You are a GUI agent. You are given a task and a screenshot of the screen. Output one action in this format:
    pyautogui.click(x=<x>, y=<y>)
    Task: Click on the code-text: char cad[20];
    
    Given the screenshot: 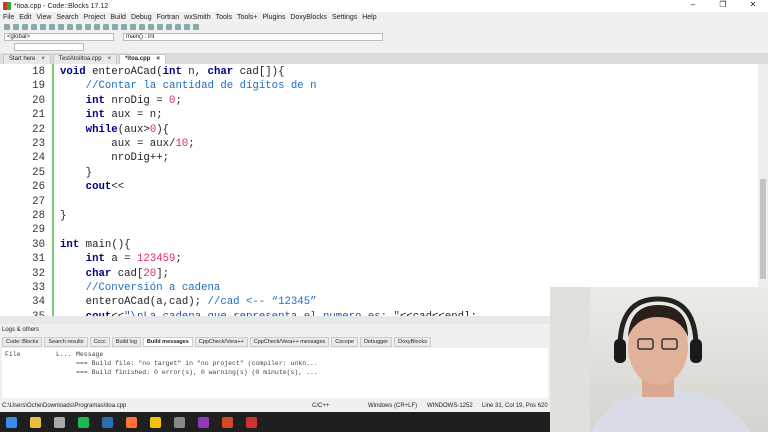 What is the action you would take?
    pyautogui.click(x=127, y=273)
    